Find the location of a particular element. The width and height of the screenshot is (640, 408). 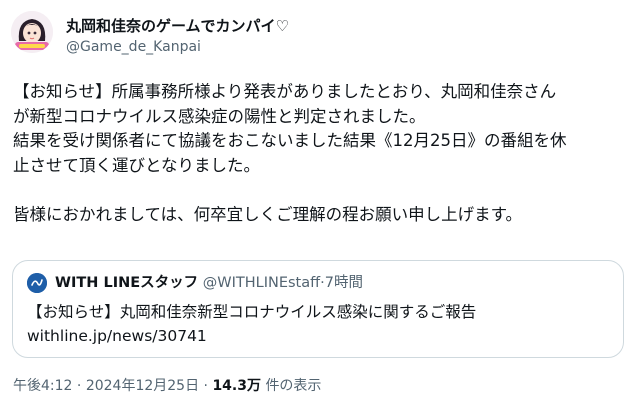

tweet-date: 2024年12月25日 is located at coordinates (142, 386).